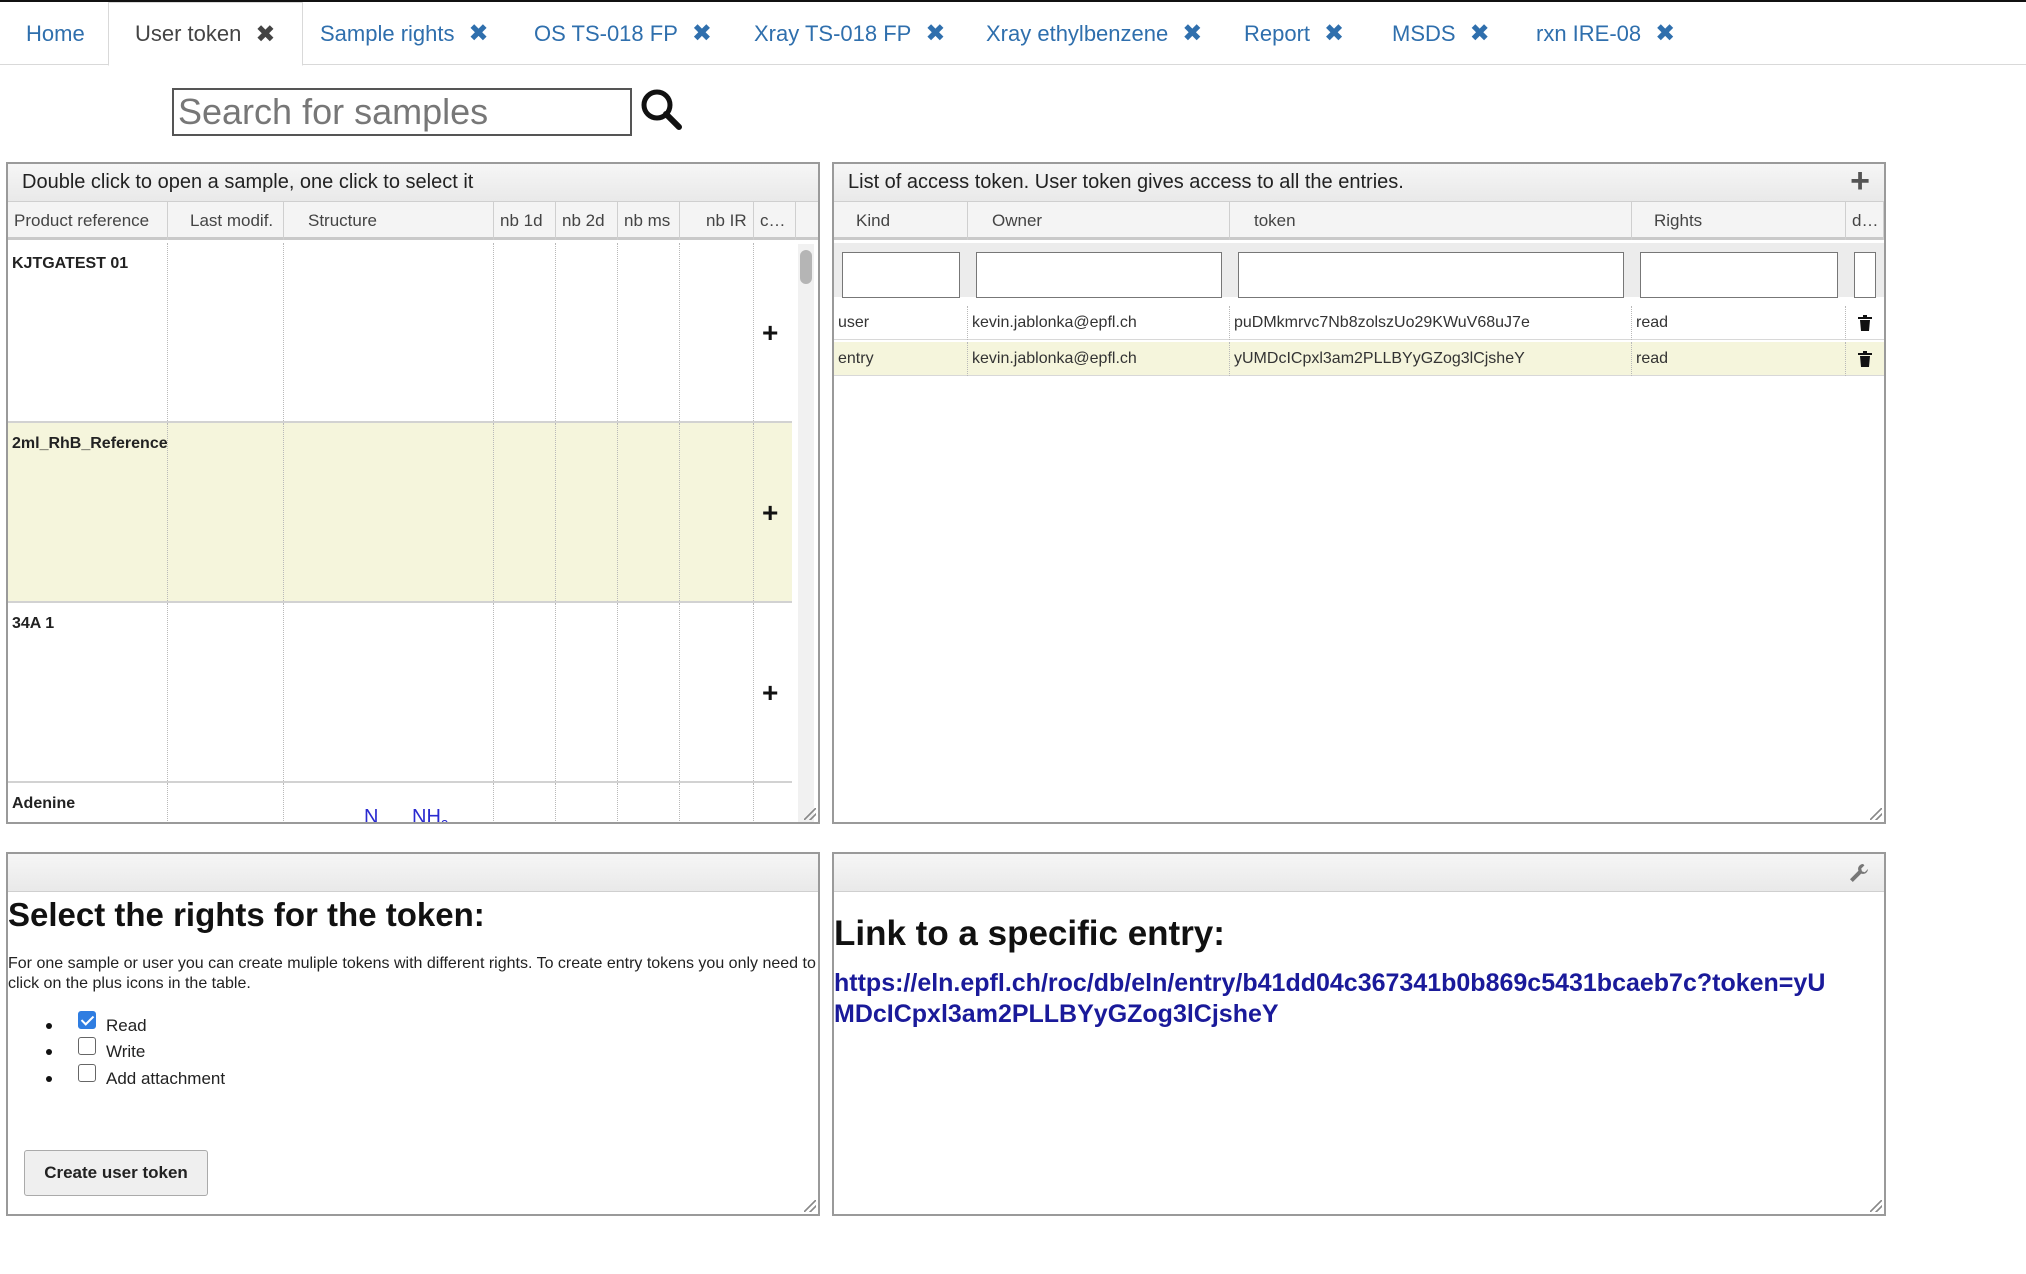 The width and height of the screenshot is (2026, 1274). I want to click on tab-xray-ethylbenzene: Xray ethylbenzene ✖, so click(1094, 33).